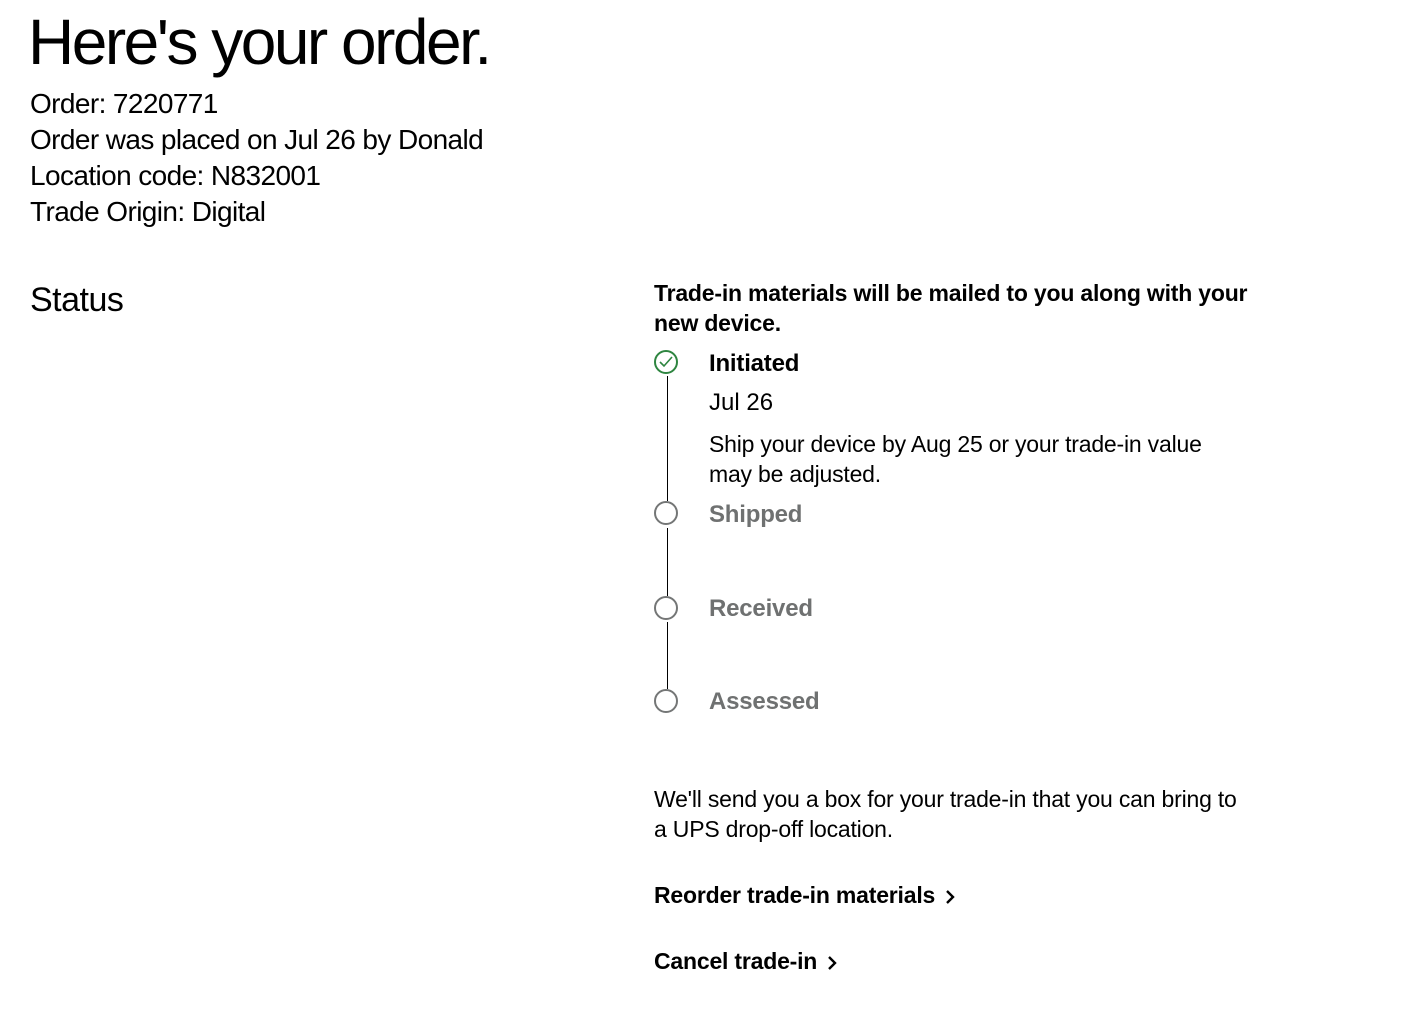  I want to click on reorder-materials-label: Reorder trade-in materials, so click(795, 895).